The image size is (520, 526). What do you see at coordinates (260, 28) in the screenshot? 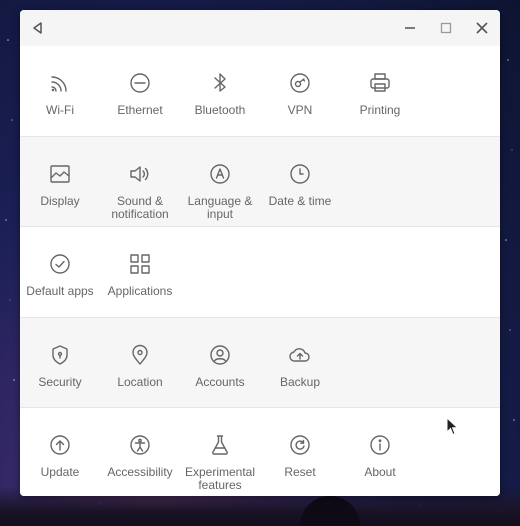
I see `title-bar` at bounding box center [260, 28].